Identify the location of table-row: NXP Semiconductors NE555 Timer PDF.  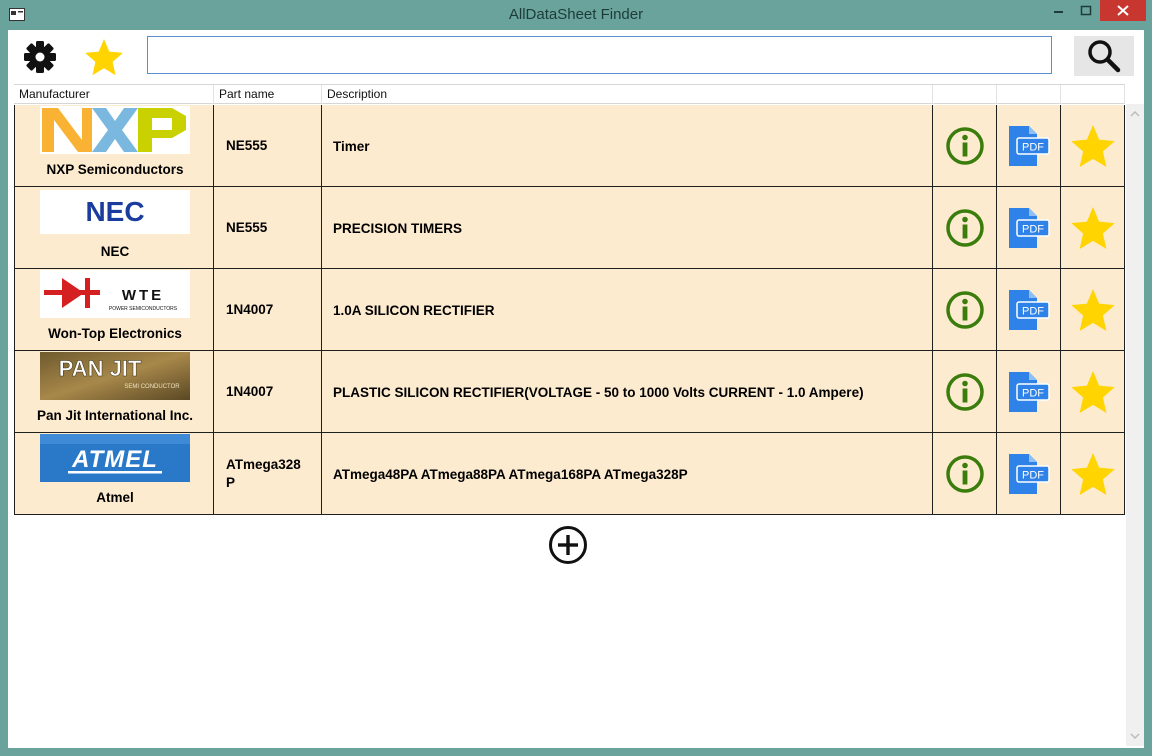
(569, 146).